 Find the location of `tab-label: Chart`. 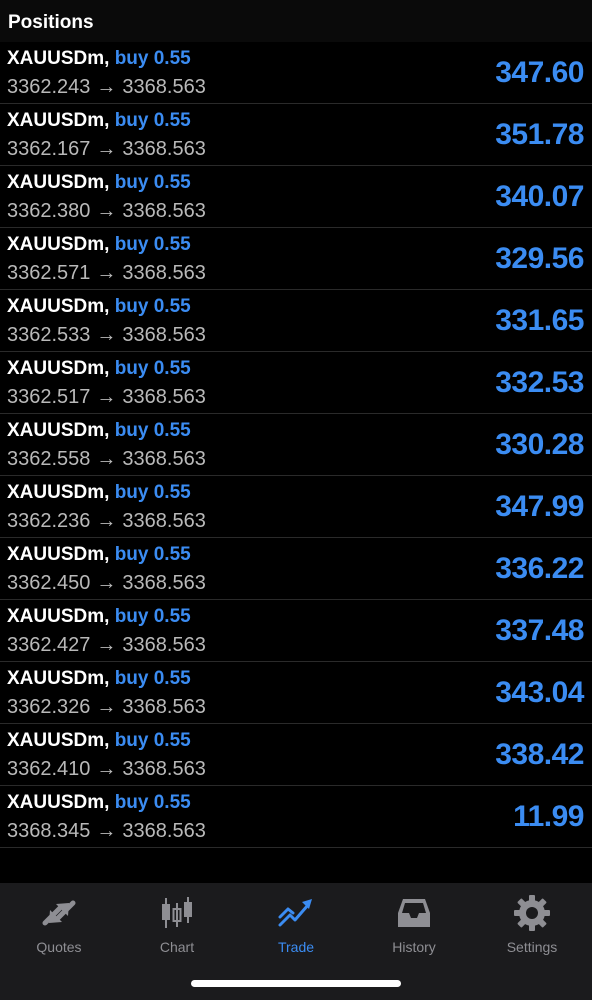

tab-label: Chart is located at coordinates (177, 947).